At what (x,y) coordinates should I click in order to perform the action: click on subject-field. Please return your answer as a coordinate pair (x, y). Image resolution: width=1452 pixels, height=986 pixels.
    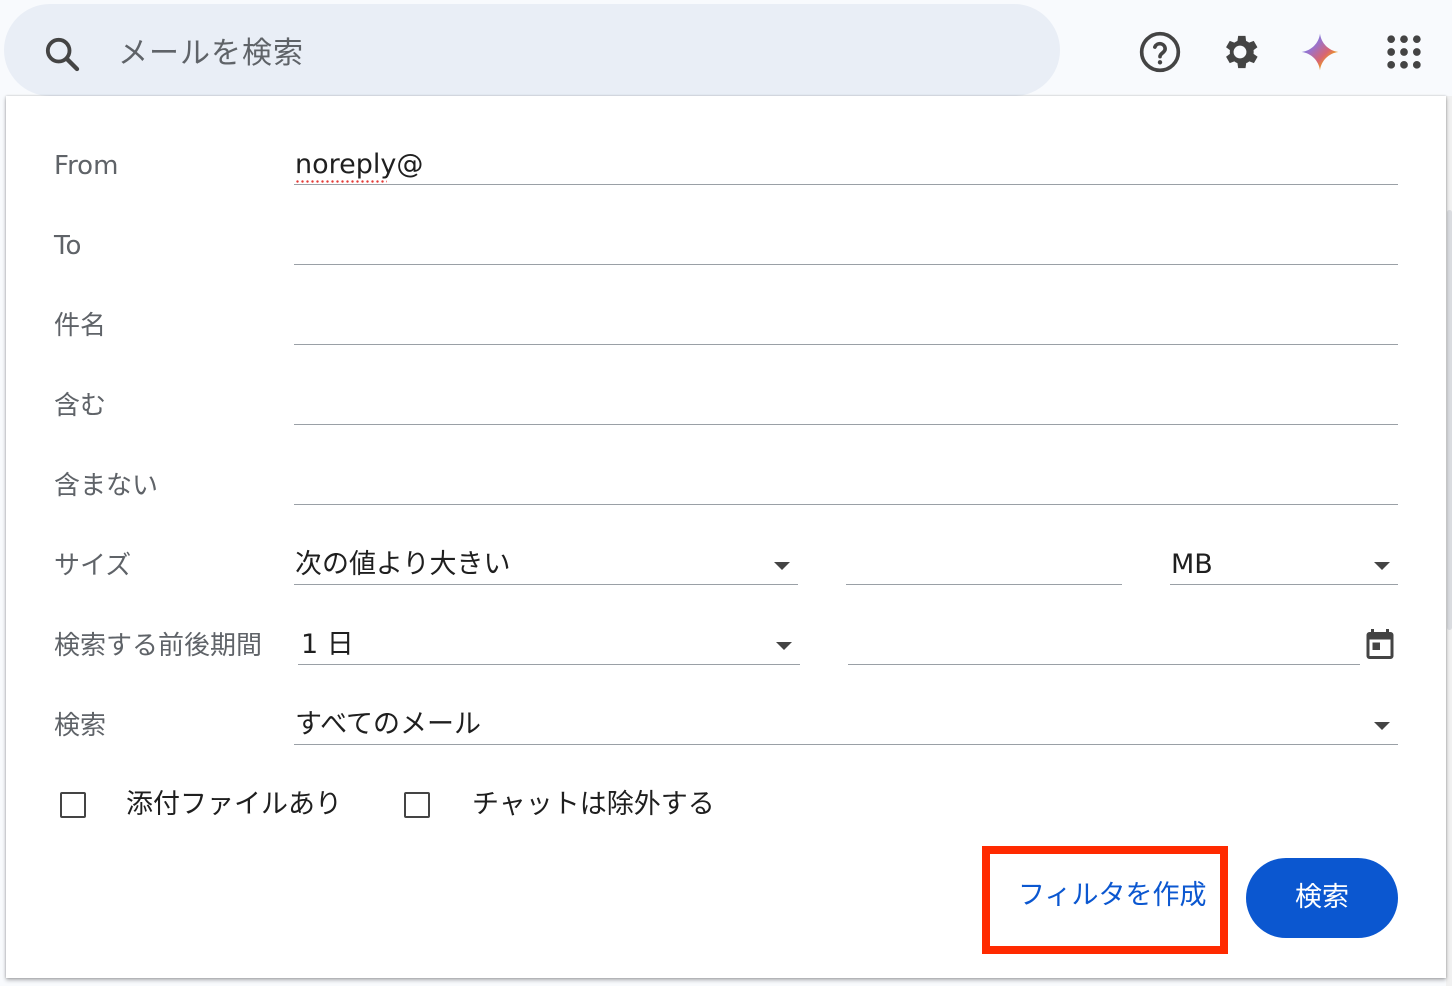
    Looking at the image, I should click on (846, 325).